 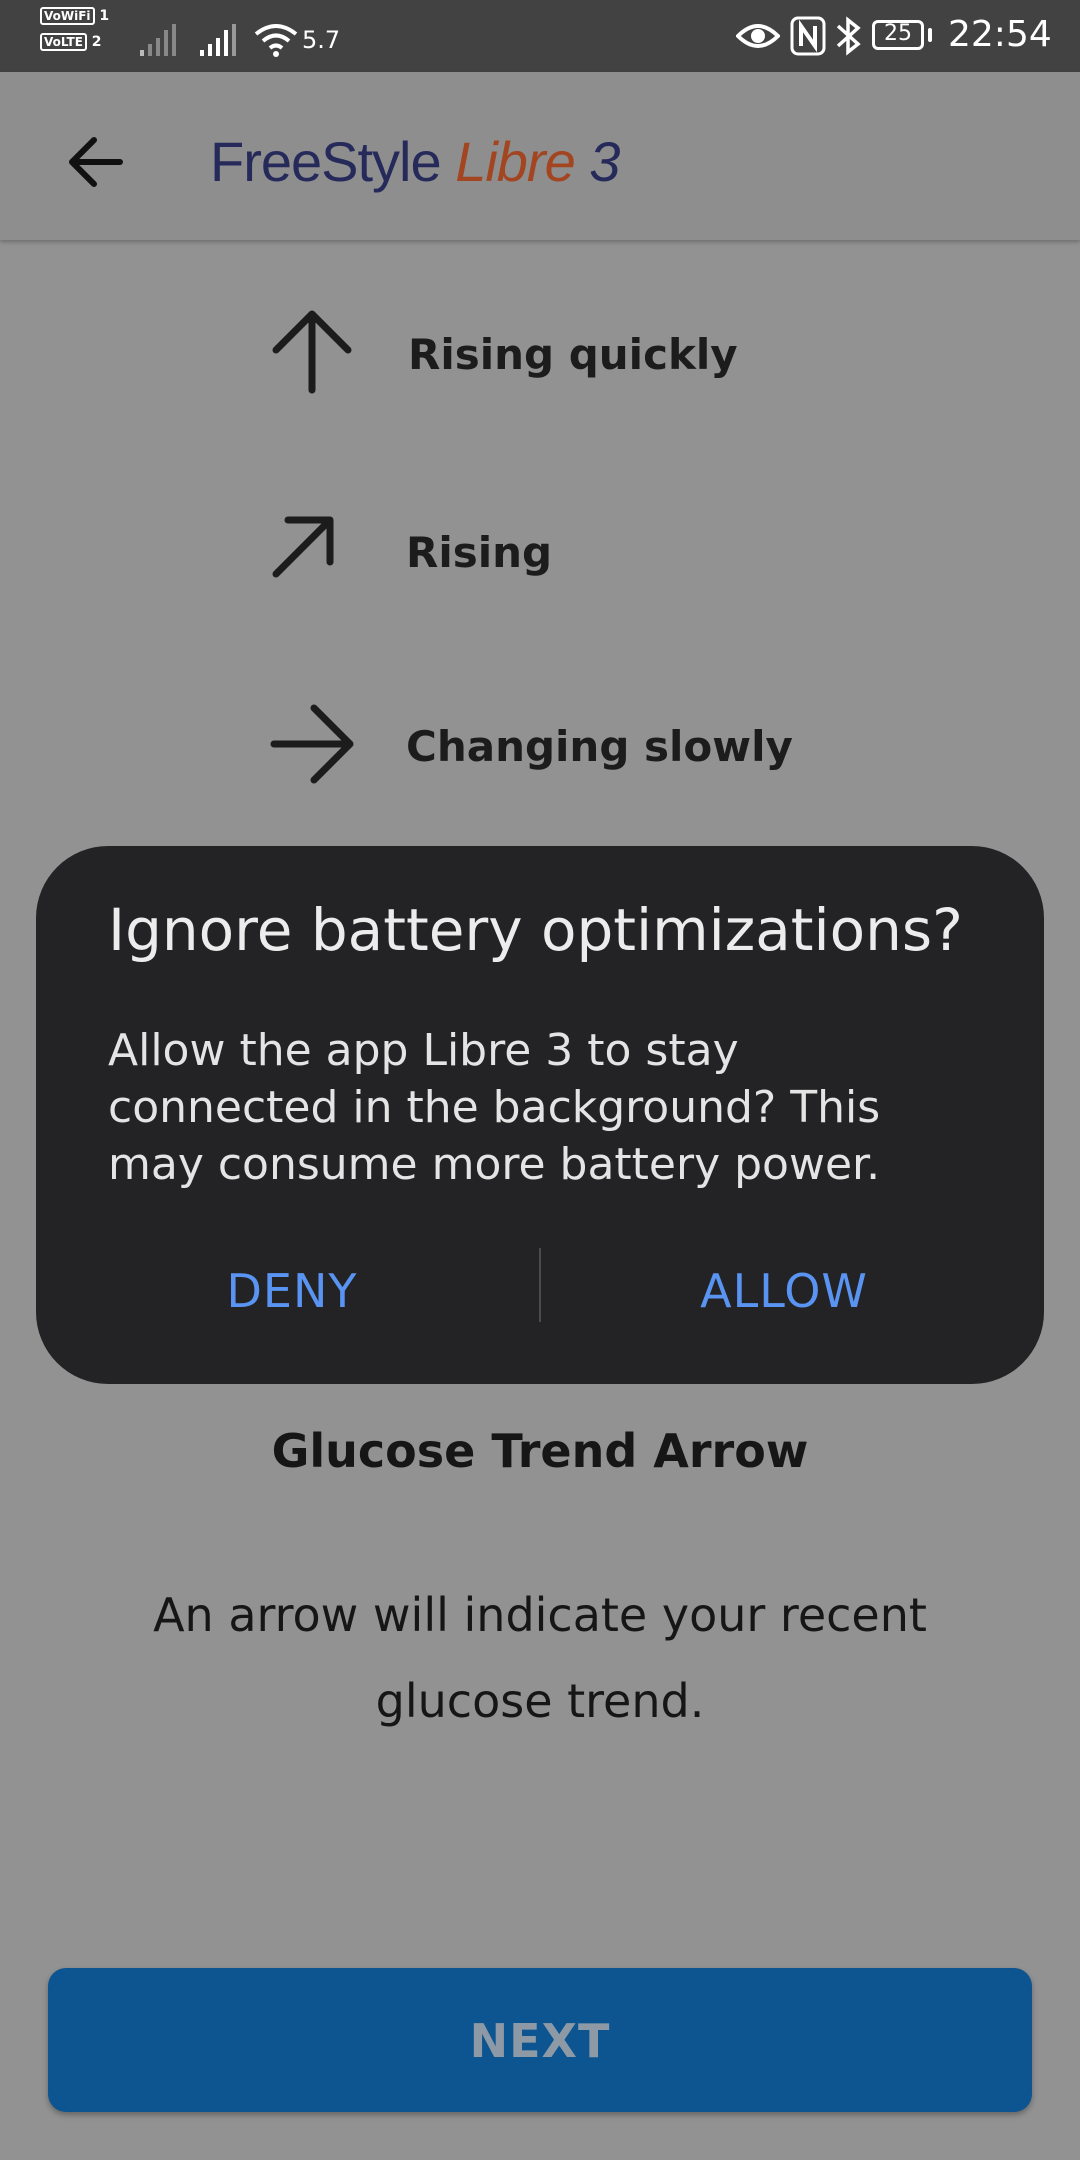 I want to click on signal-strength-1-icon, so click(x=158, y=40).